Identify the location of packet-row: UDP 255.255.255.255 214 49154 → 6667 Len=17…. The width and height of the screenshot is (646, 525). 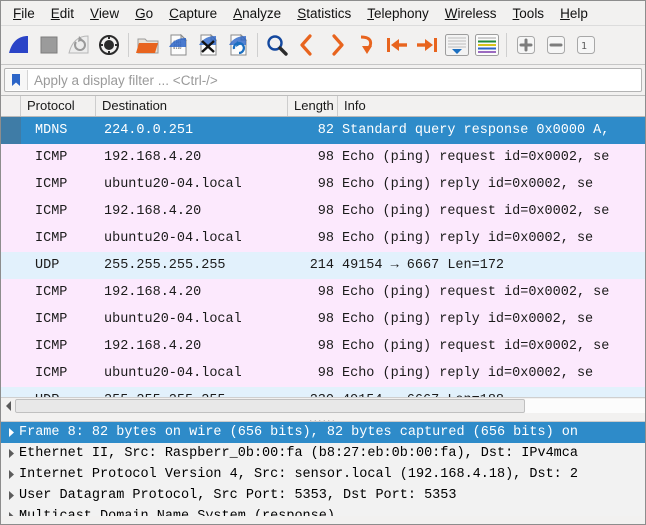
(323, 265).